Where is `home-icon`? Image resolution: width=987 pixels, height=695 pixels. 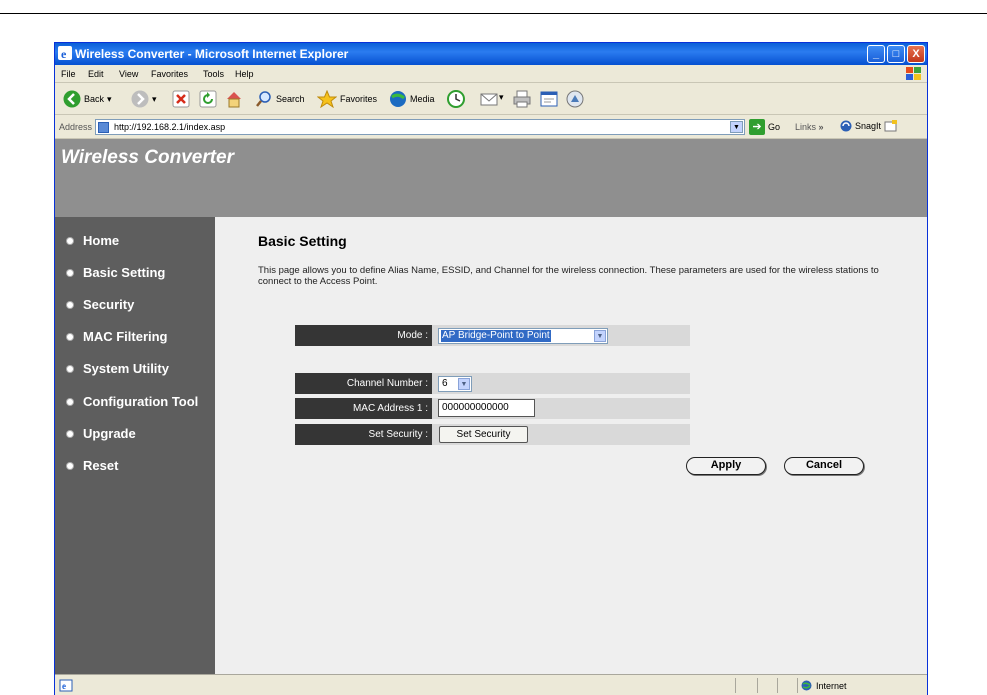 home-icon is located at coordinates (234, 99).